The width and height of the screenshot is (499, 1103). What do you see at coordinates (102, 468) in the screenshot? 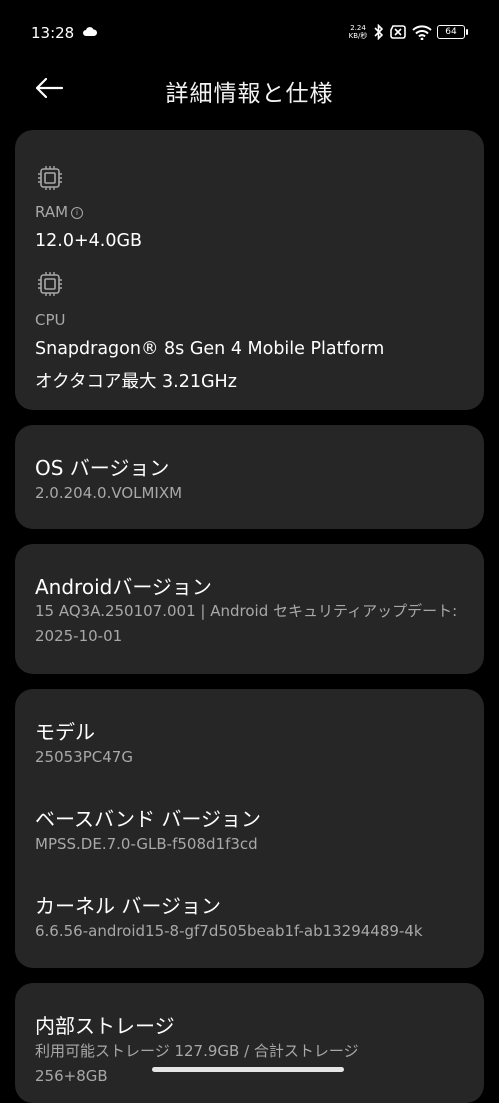
I see `os-version-title: OS バージョン` at bounding box center [102, 468].